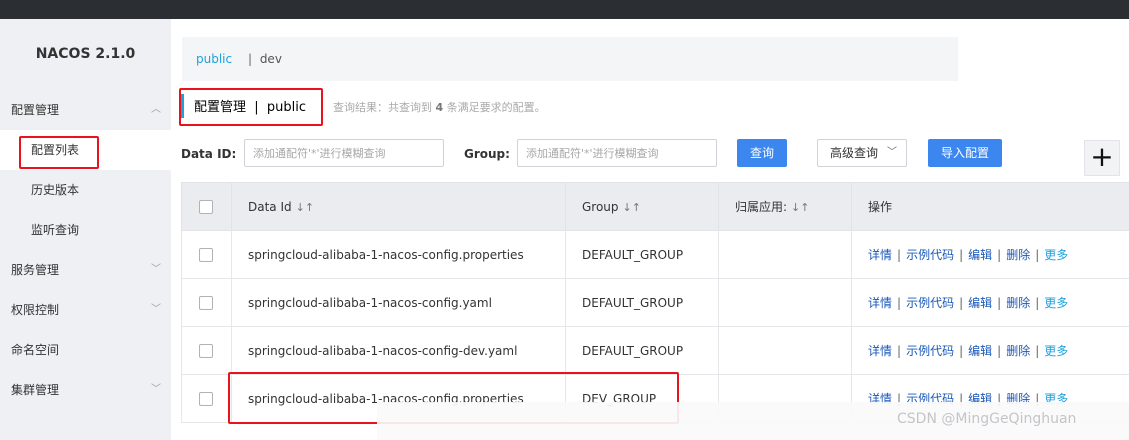 This screenshot has height=440, width=1129. I want to click on data-id-label: Data ID:, so click(209, 154).